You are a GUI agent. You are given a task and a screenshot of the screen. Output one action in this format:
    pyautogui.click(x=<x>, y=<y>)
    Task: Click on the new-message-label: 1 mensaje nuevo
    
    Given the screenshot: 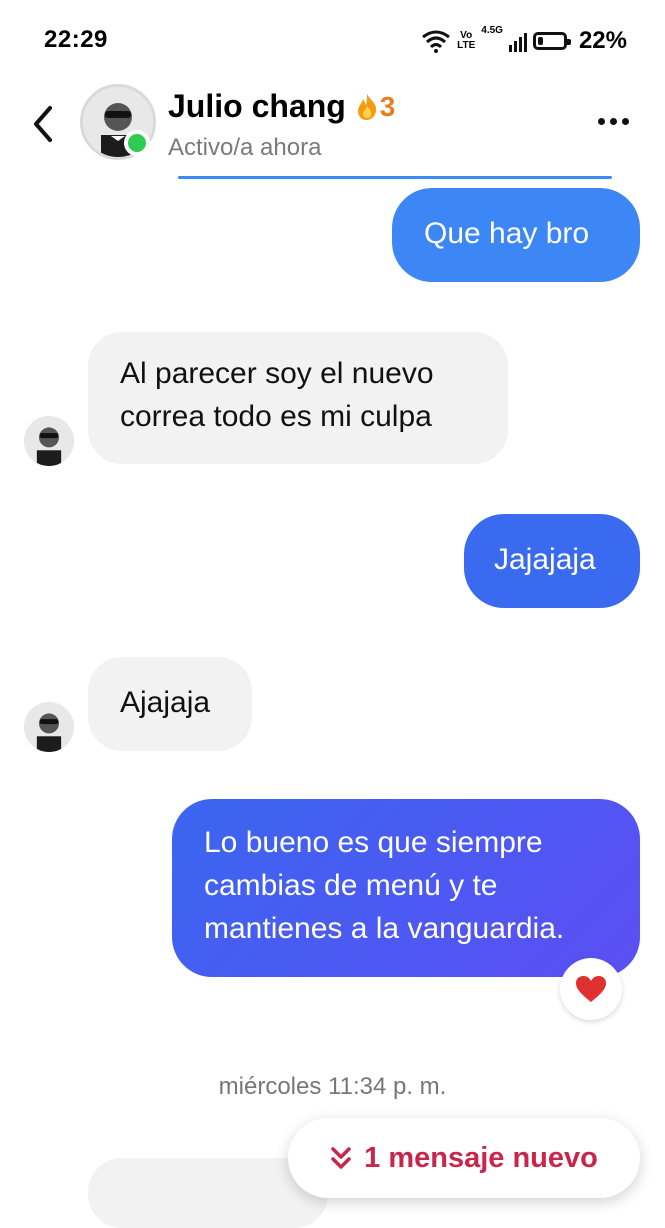 What is the action you would take?
    pyautogui.click(x=481, y=1157)
    